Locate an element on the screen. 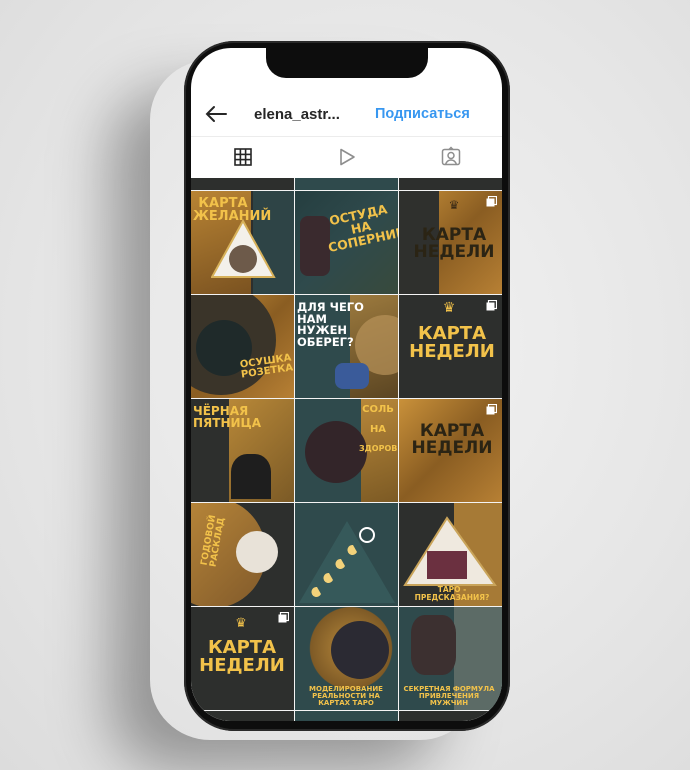  arrow-left-icon is located at coordinates (216, 114).